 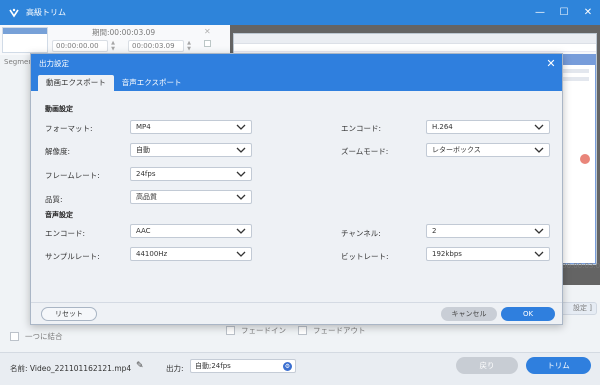 I want to click on frame-rate-select: 24fps, so click(x=191, y=174).